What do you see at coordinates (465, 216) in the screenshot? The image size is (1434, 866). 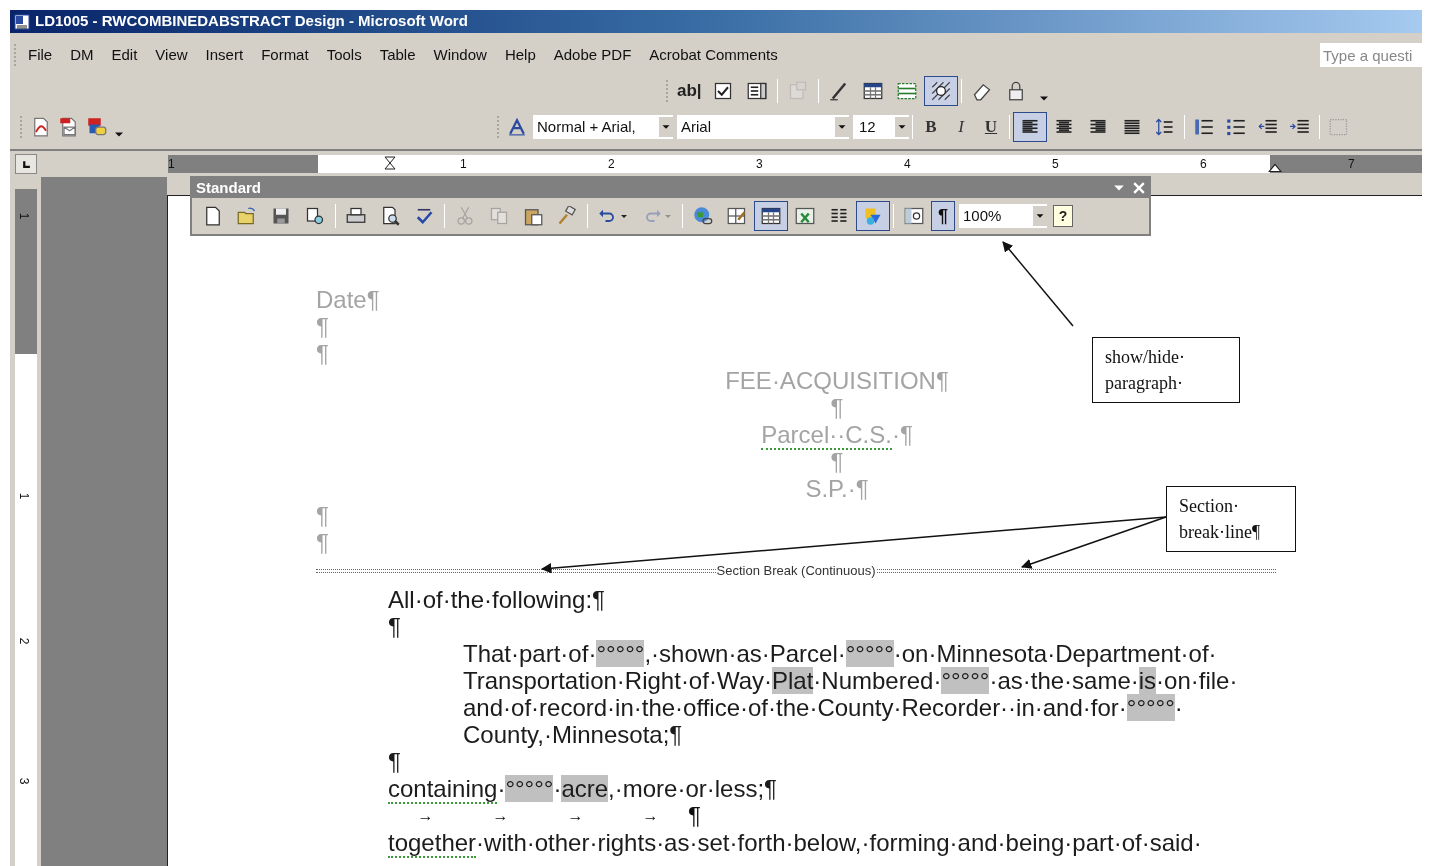 I see `scissors-icon` at bounding box center [465, 216].